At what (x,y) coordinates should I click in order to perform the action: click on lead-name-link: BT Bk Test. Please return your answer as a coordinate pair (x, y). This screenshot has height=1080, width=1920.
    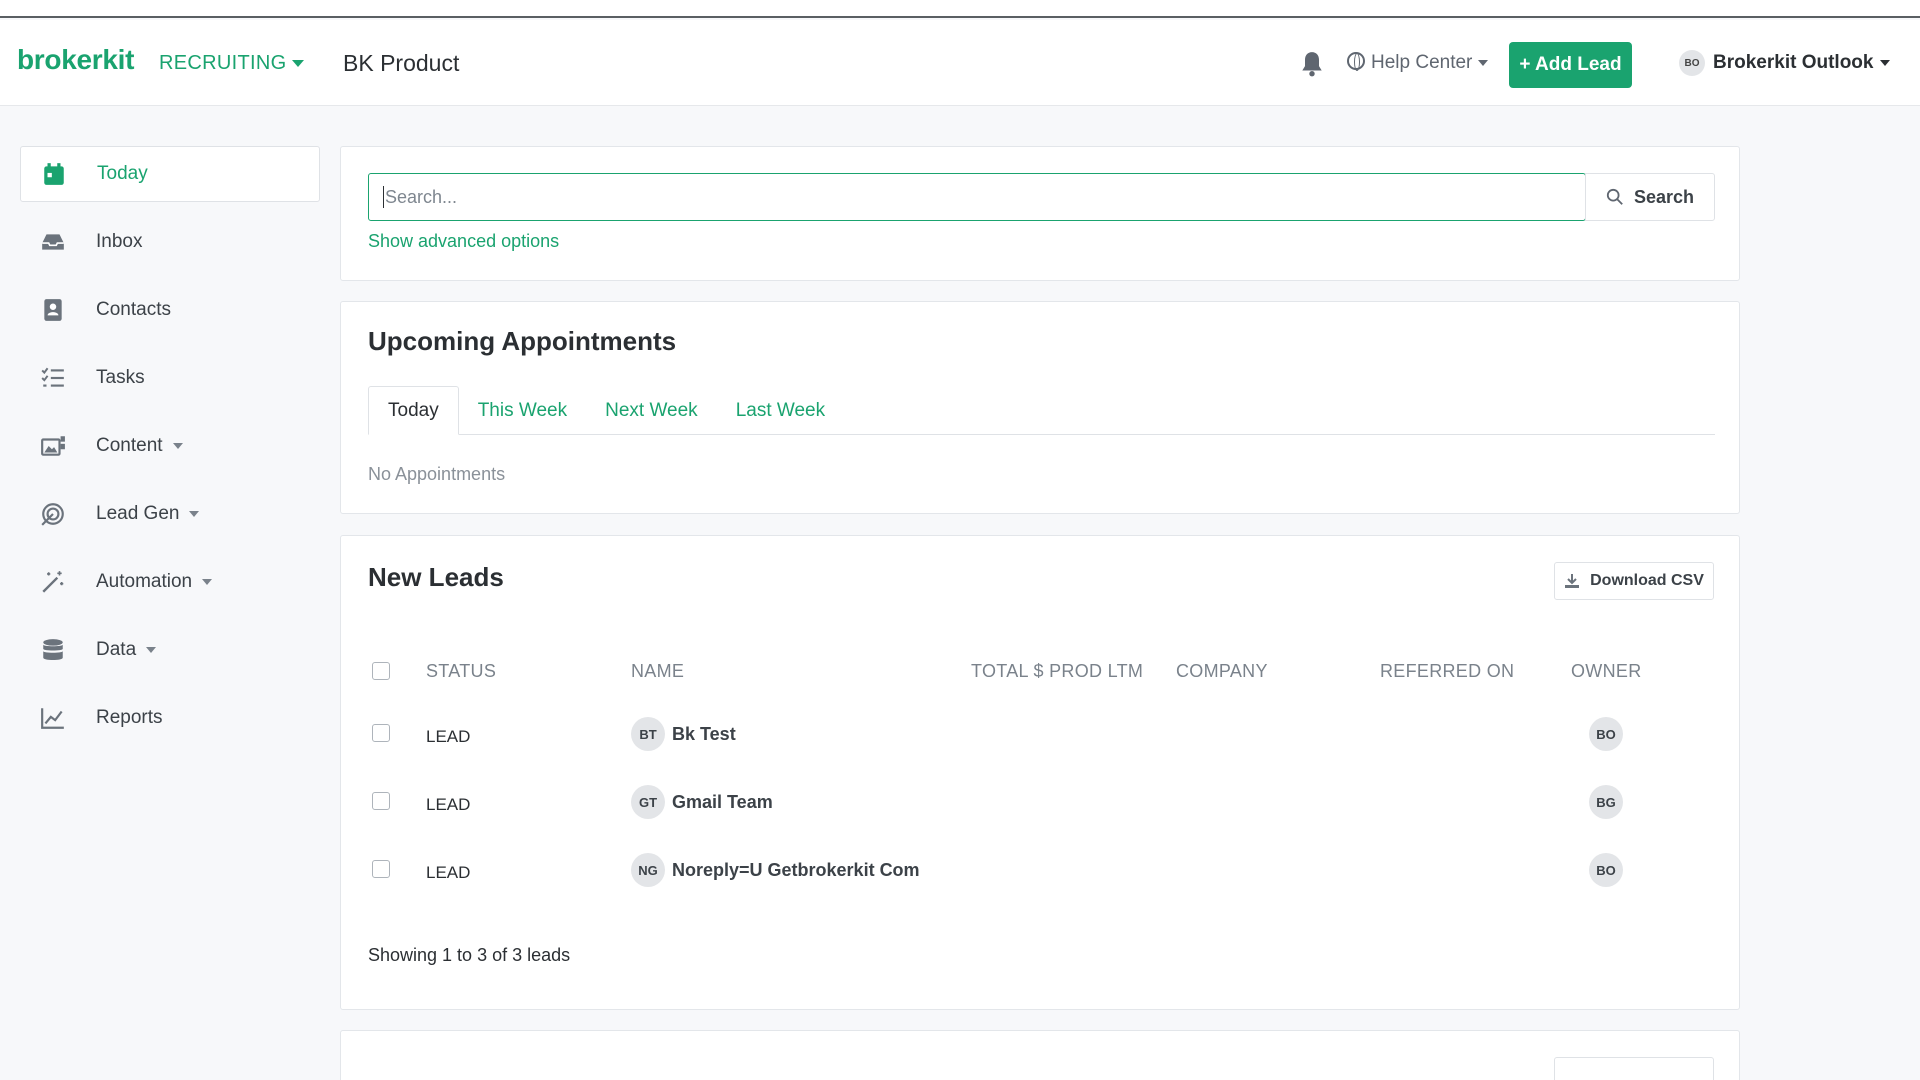
    Looking at the image, I should click on (683, 734).